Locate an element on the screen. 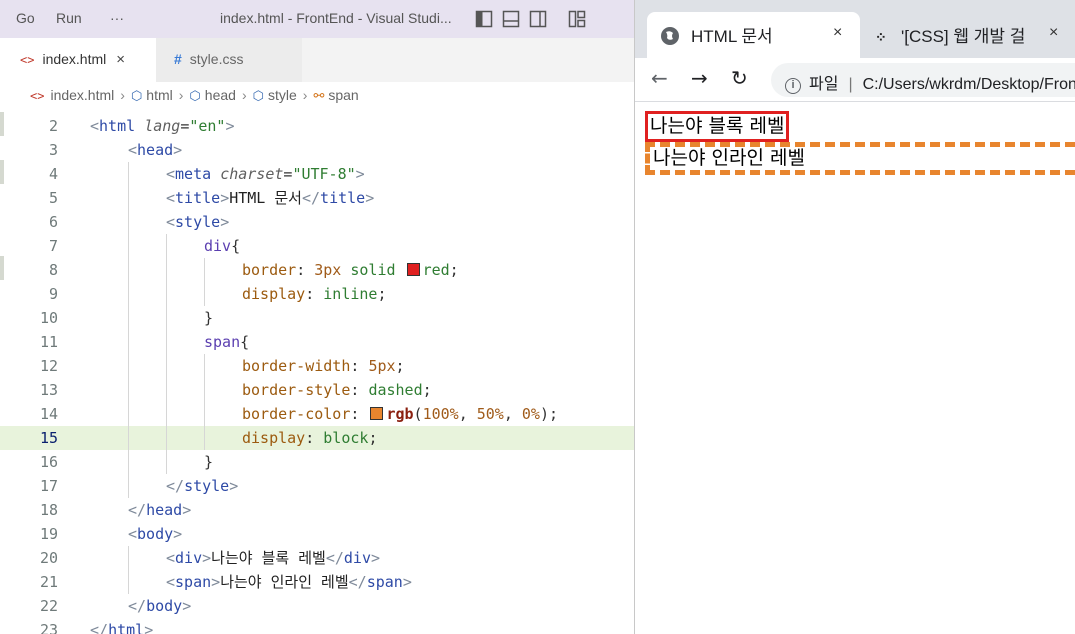 The height and width of the screenshot is (634, 1075). code-line: 18 </head> is located at coordinates (317, 510).